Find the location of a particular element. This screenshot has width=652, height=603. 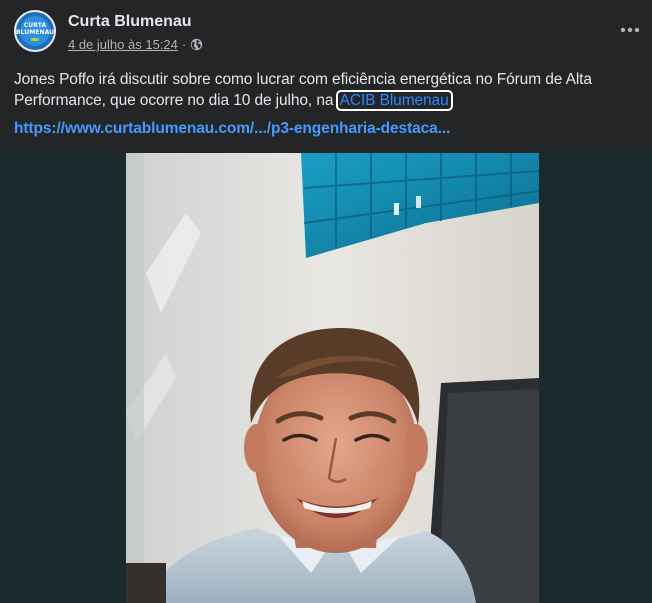

avatar-logo-line2: BLUMENAU is located at coordinates (35, 32).